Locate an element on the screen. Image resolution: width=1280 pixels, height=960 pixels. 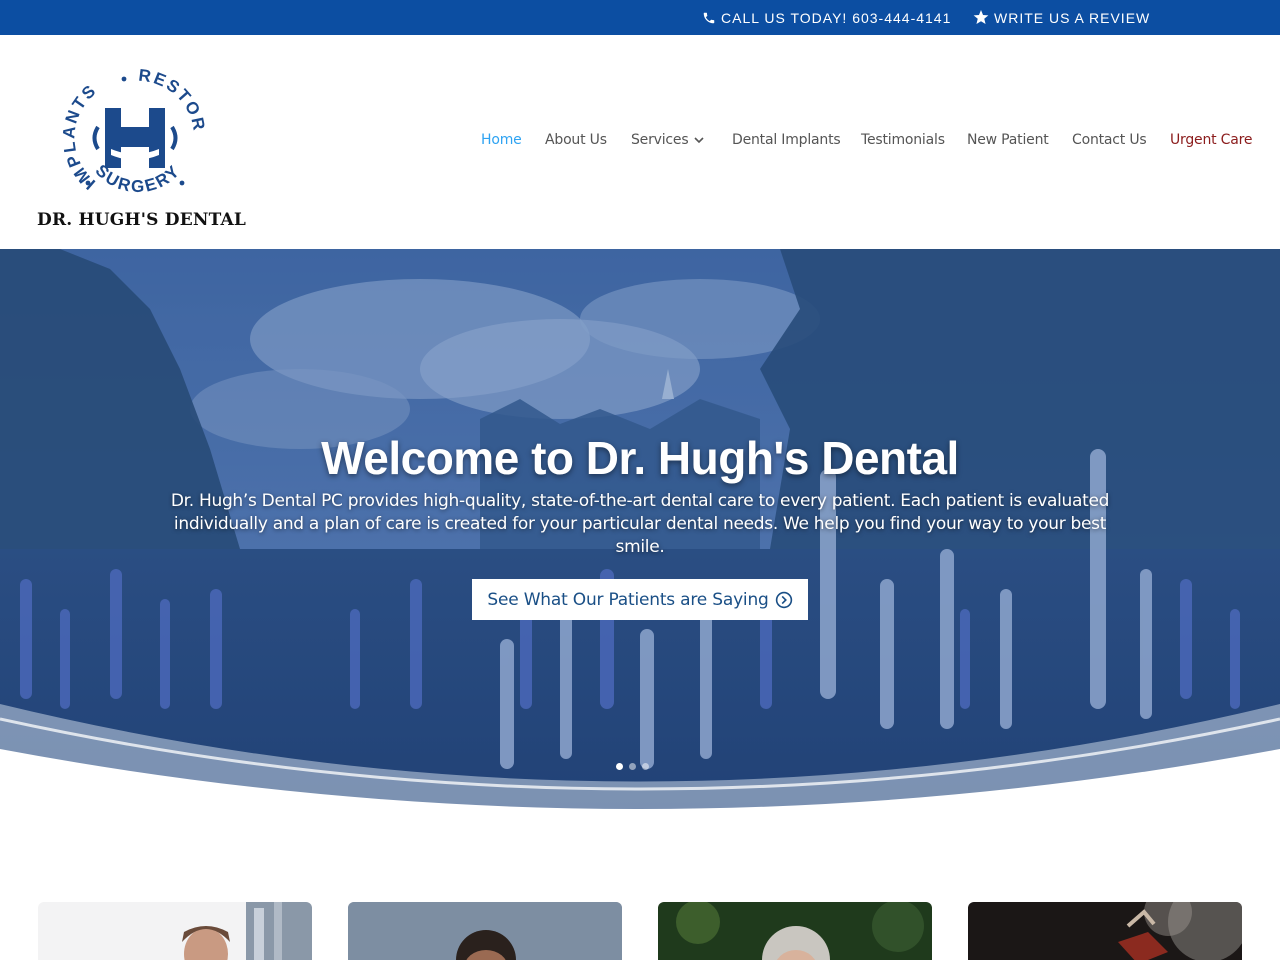
call-us-link: CALL US TODAY! 603-444-4141 is located at coordinates (826, 17).